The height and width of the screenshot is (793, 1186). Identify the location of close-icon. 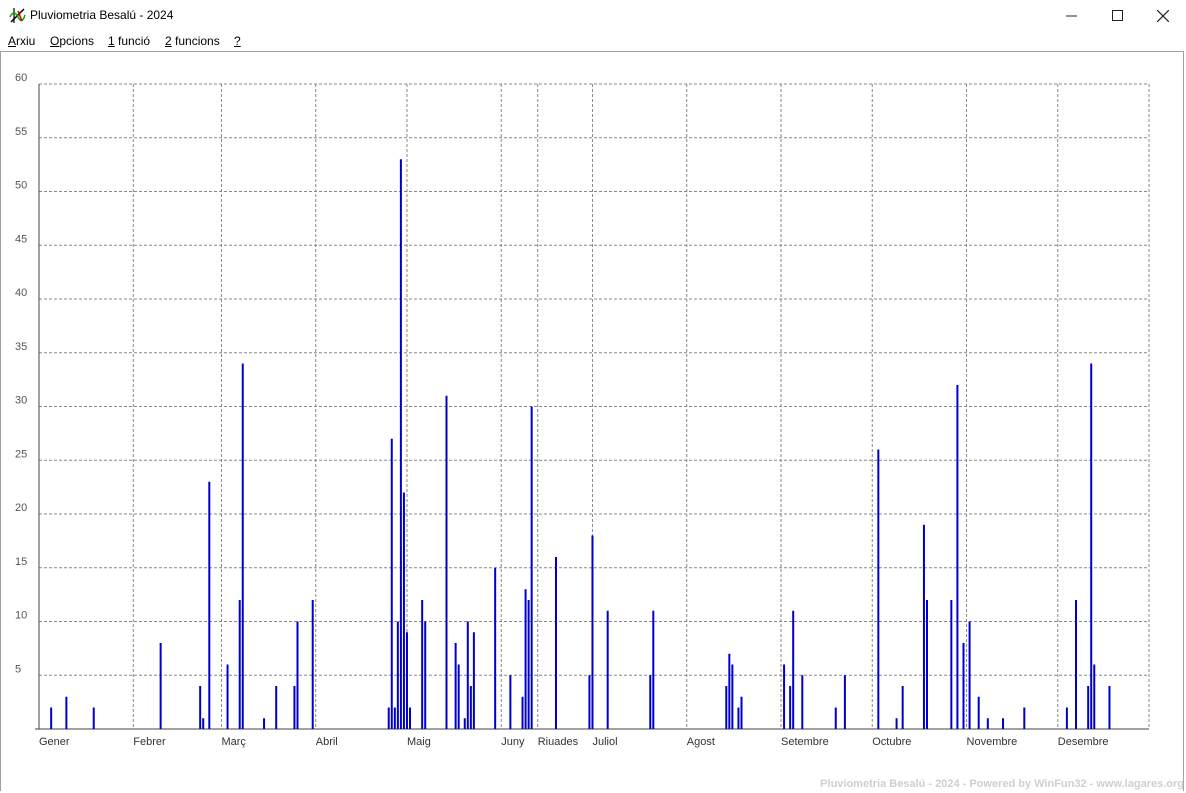
(1163, 15).